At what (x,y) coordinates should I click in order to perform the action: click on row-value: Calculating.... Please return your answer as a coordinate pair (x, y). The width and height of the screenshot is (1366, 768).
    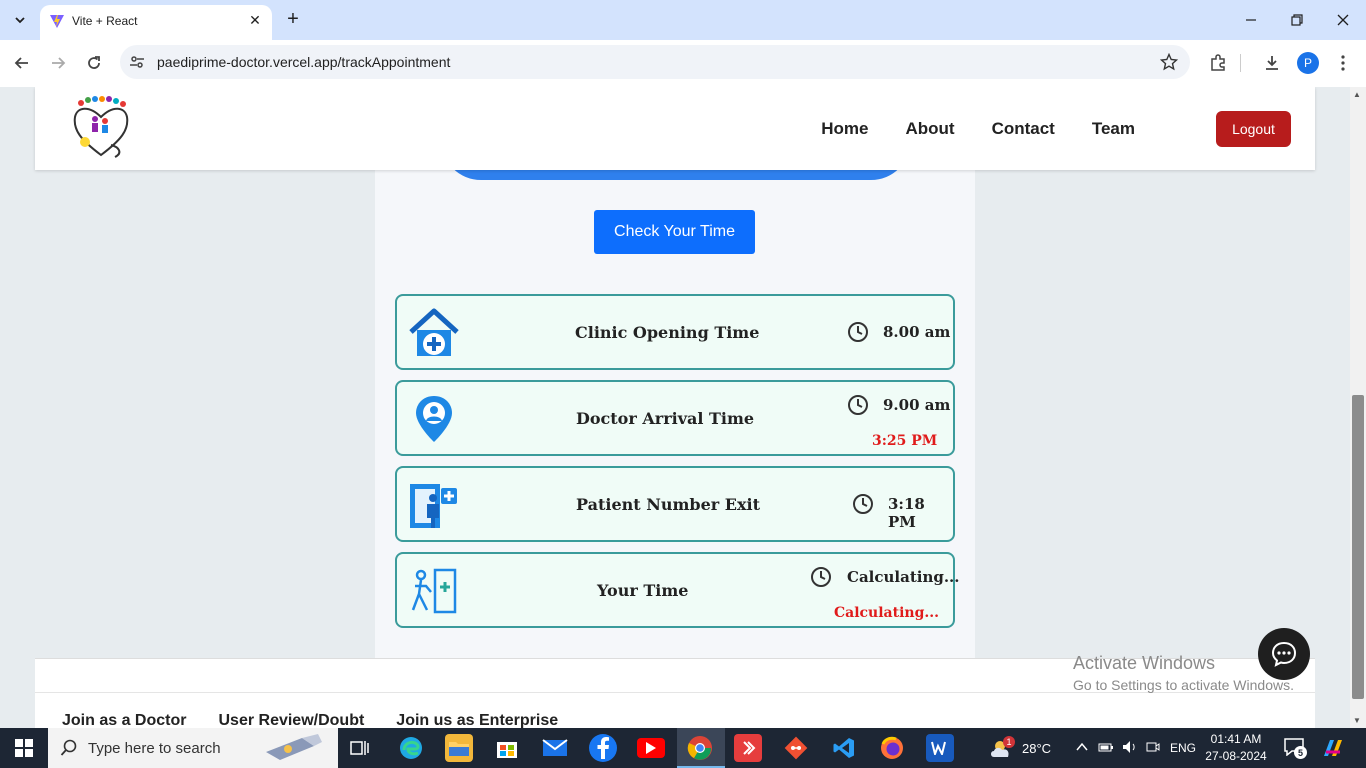
    Looking at the image, I should click on (903, 577).